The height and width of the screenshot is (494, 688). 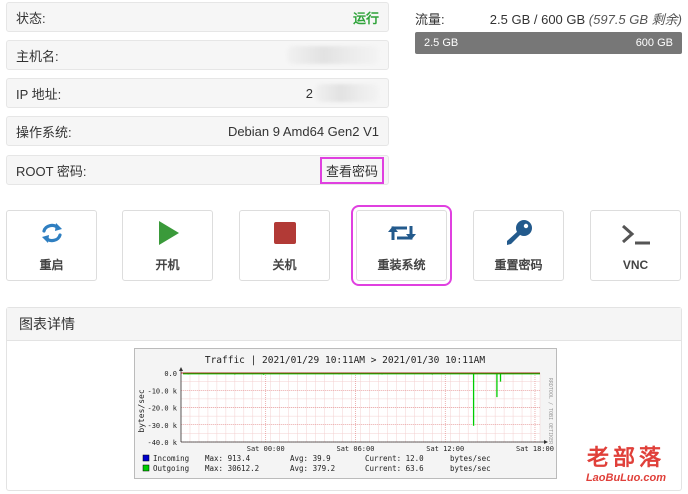 What do you see at coordinates (167, 265) in the screenshot?
I see `power-on-label: 开机` at bounding box center [167, 265].